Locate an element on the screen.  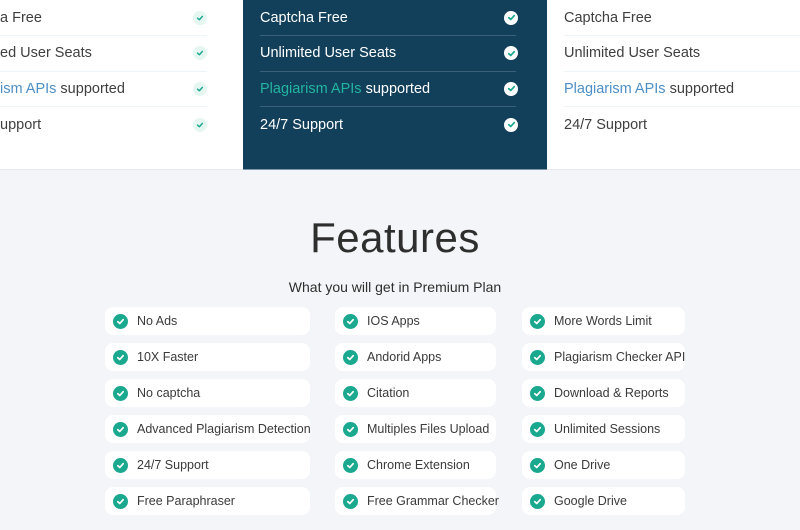
feature-item-label: Free Paraphraser is located at coordinates (186, 501).